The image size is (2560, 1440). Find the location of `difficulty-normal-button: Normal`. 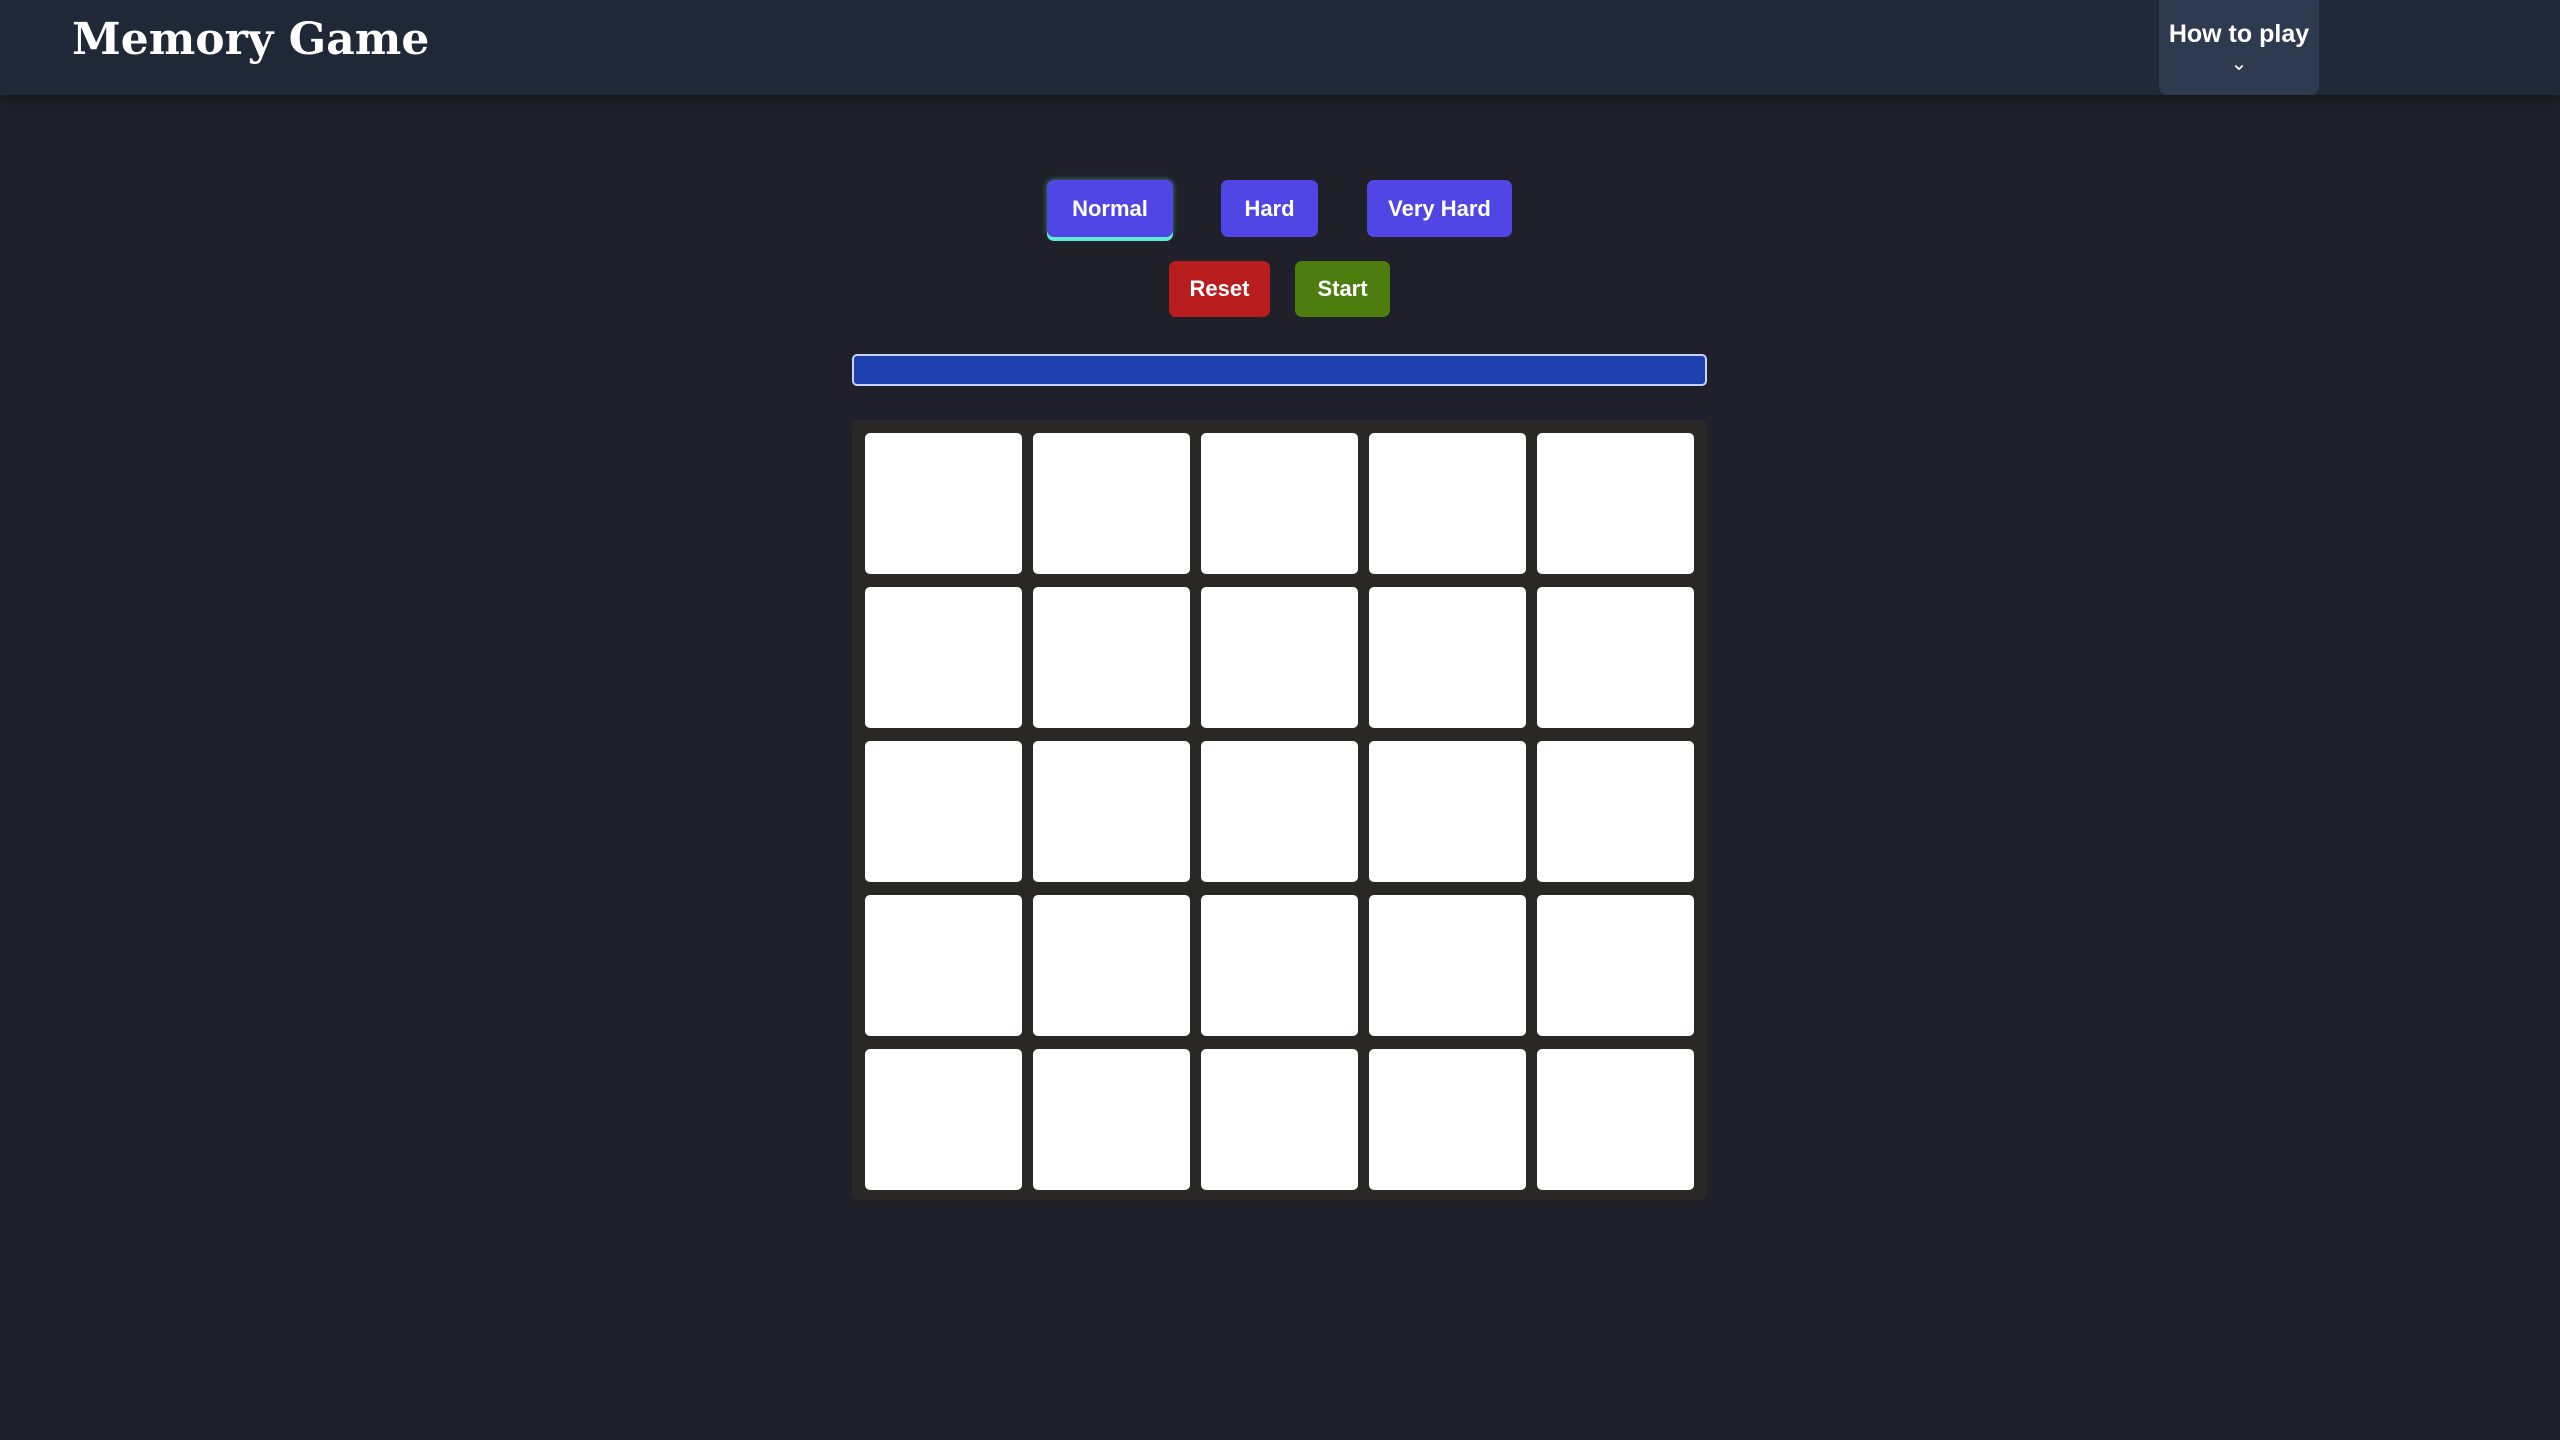

difficulty-normal-button: Normal is located at coordinates (1110, 208).